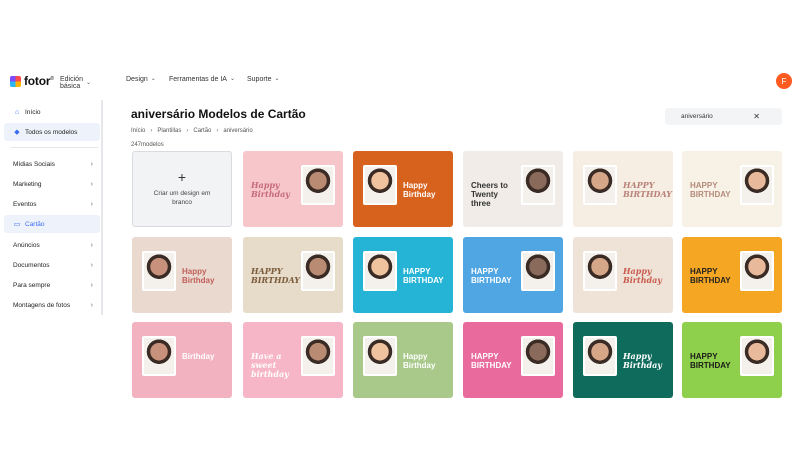 Image resolution: width=800 pixels, height=450 pixels. What do you see at coordinates (756, 116) in the screenshot?
I see `clear-icon: ✕` at bounding box center [756, 116].